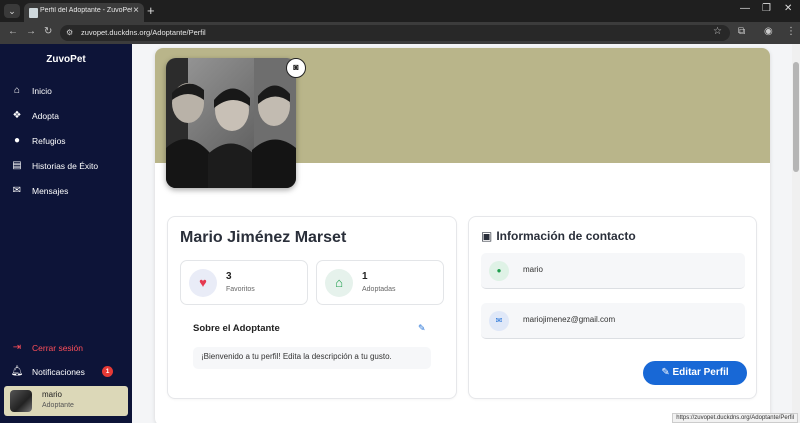  Describe the element at coordinates (17, 115) in the screenshot. I see `paw-icon: ❖` at that location.